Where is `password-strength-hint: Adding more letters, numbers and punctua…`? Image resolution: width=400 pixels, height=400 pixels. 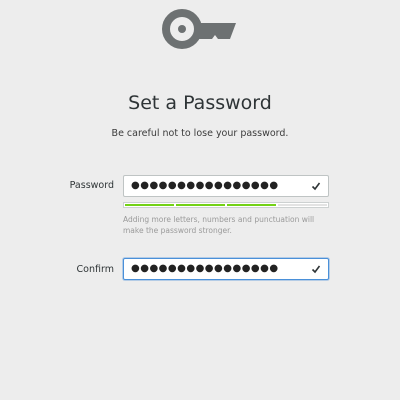
password-strength-hint: Adding more letters, numbers and punctua… is located at coordinates (219, 225).